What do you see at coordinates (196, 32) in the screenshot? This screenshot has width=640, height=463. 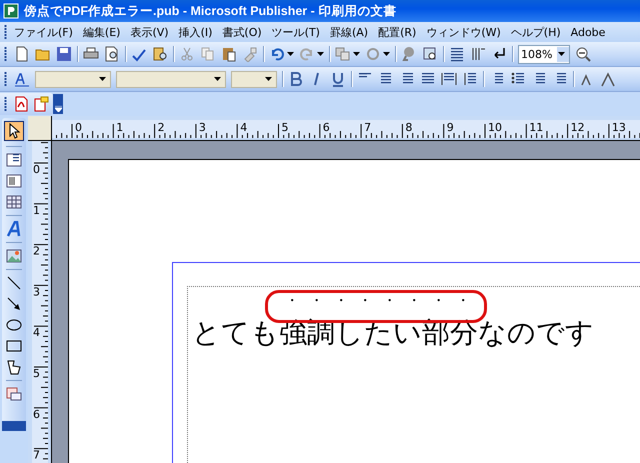 I see `menu-item: 挿入(I)` at bounding box center [196, 32].